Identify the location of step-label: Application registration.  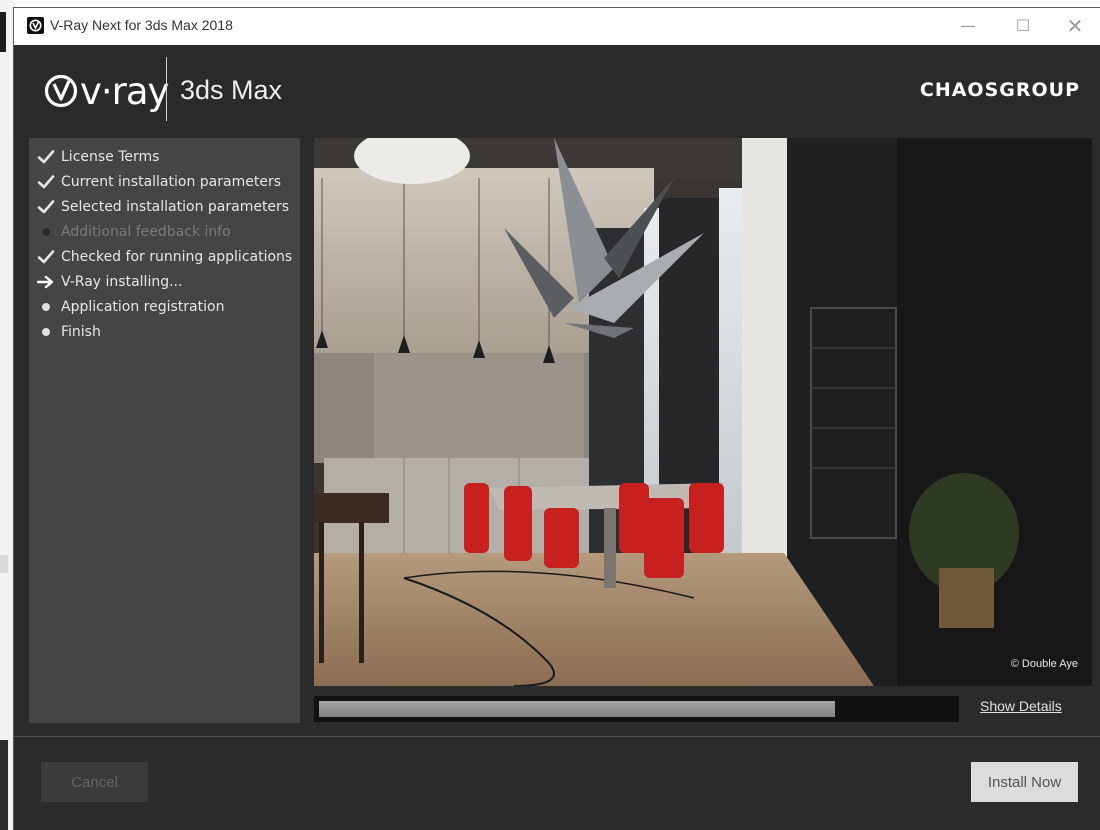
(143, 307).